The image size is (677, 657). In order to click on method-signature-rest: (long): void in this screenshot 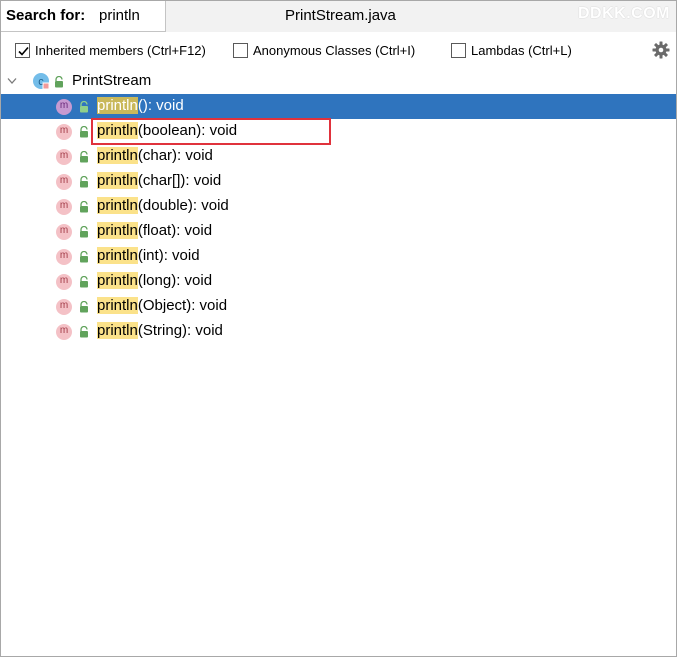, I will do `click(175, 280)`.